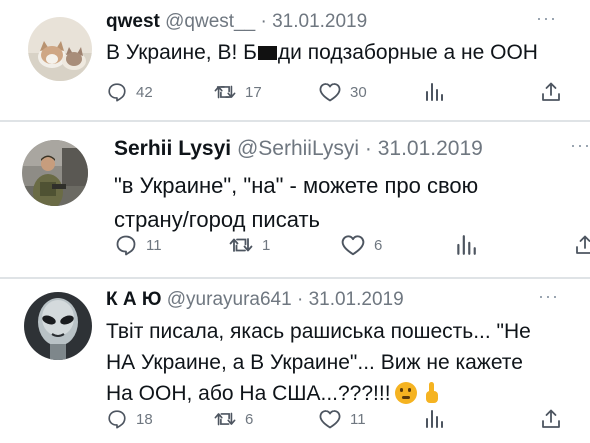 The width and height of the screenshot is (590, 443). I want to click on retweet-button: 17, so click(237, 92).